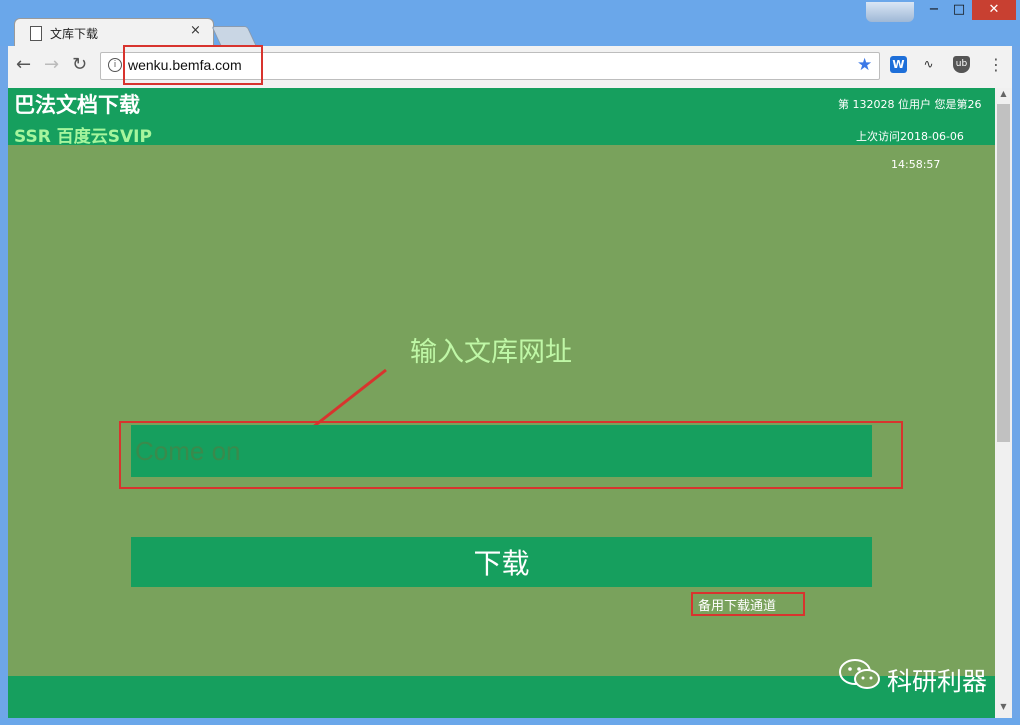  I want to click on visitor-count: 第 132028 位用户 您是第26, so click(910, 104).